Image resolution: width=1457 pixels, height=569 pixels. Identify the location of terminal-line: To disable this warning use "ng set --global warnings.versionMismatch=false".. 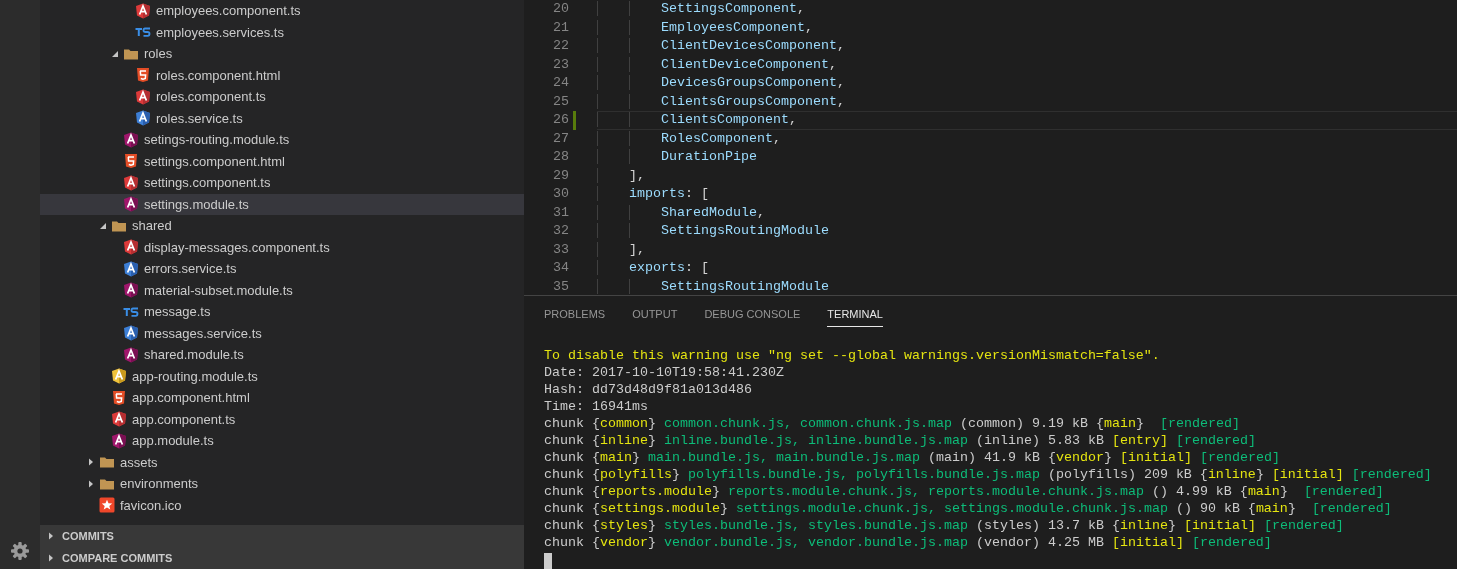
(852, 355).